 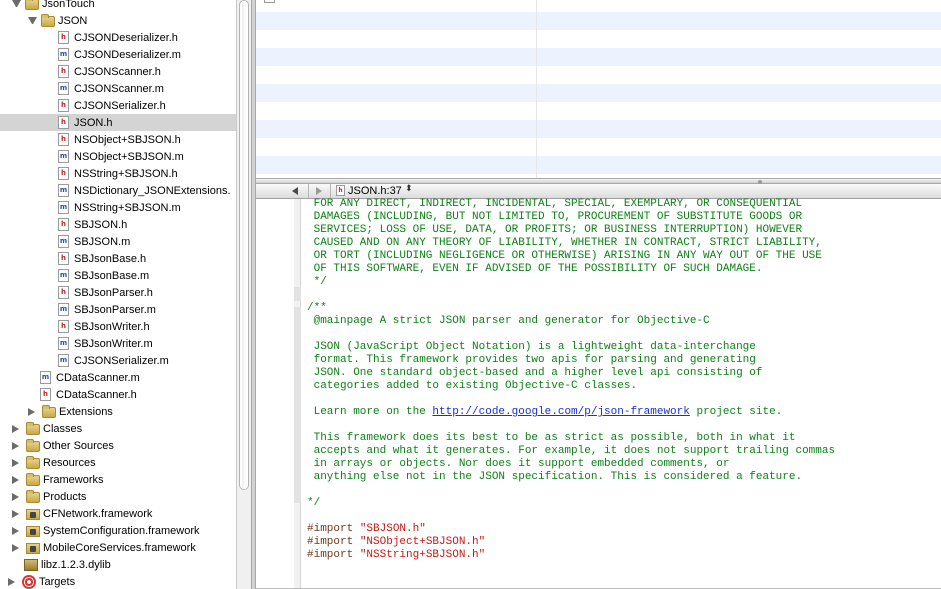 What do you see at coordinates (118, 547) in the screenshot?
I see `tree-row: MobileCoreServices.framework` at bounding box center [118, 547].